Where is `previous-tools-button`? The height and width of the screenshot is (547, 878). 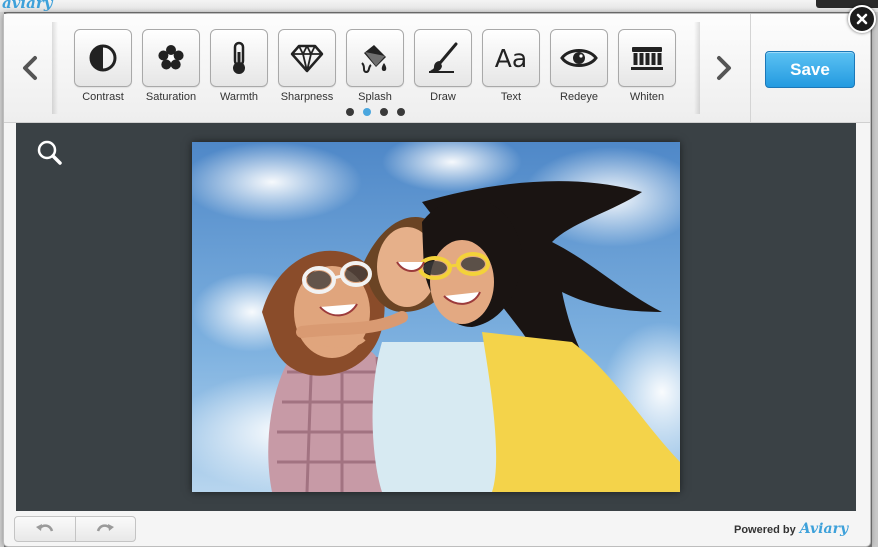 previous-tools-button is located at coordinates (30, 68).